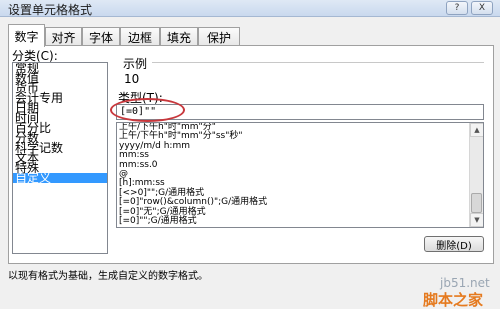  Describe the element at coordinates (219, 36) in the screenshot. I see `tab-protection: 保护` at that location.